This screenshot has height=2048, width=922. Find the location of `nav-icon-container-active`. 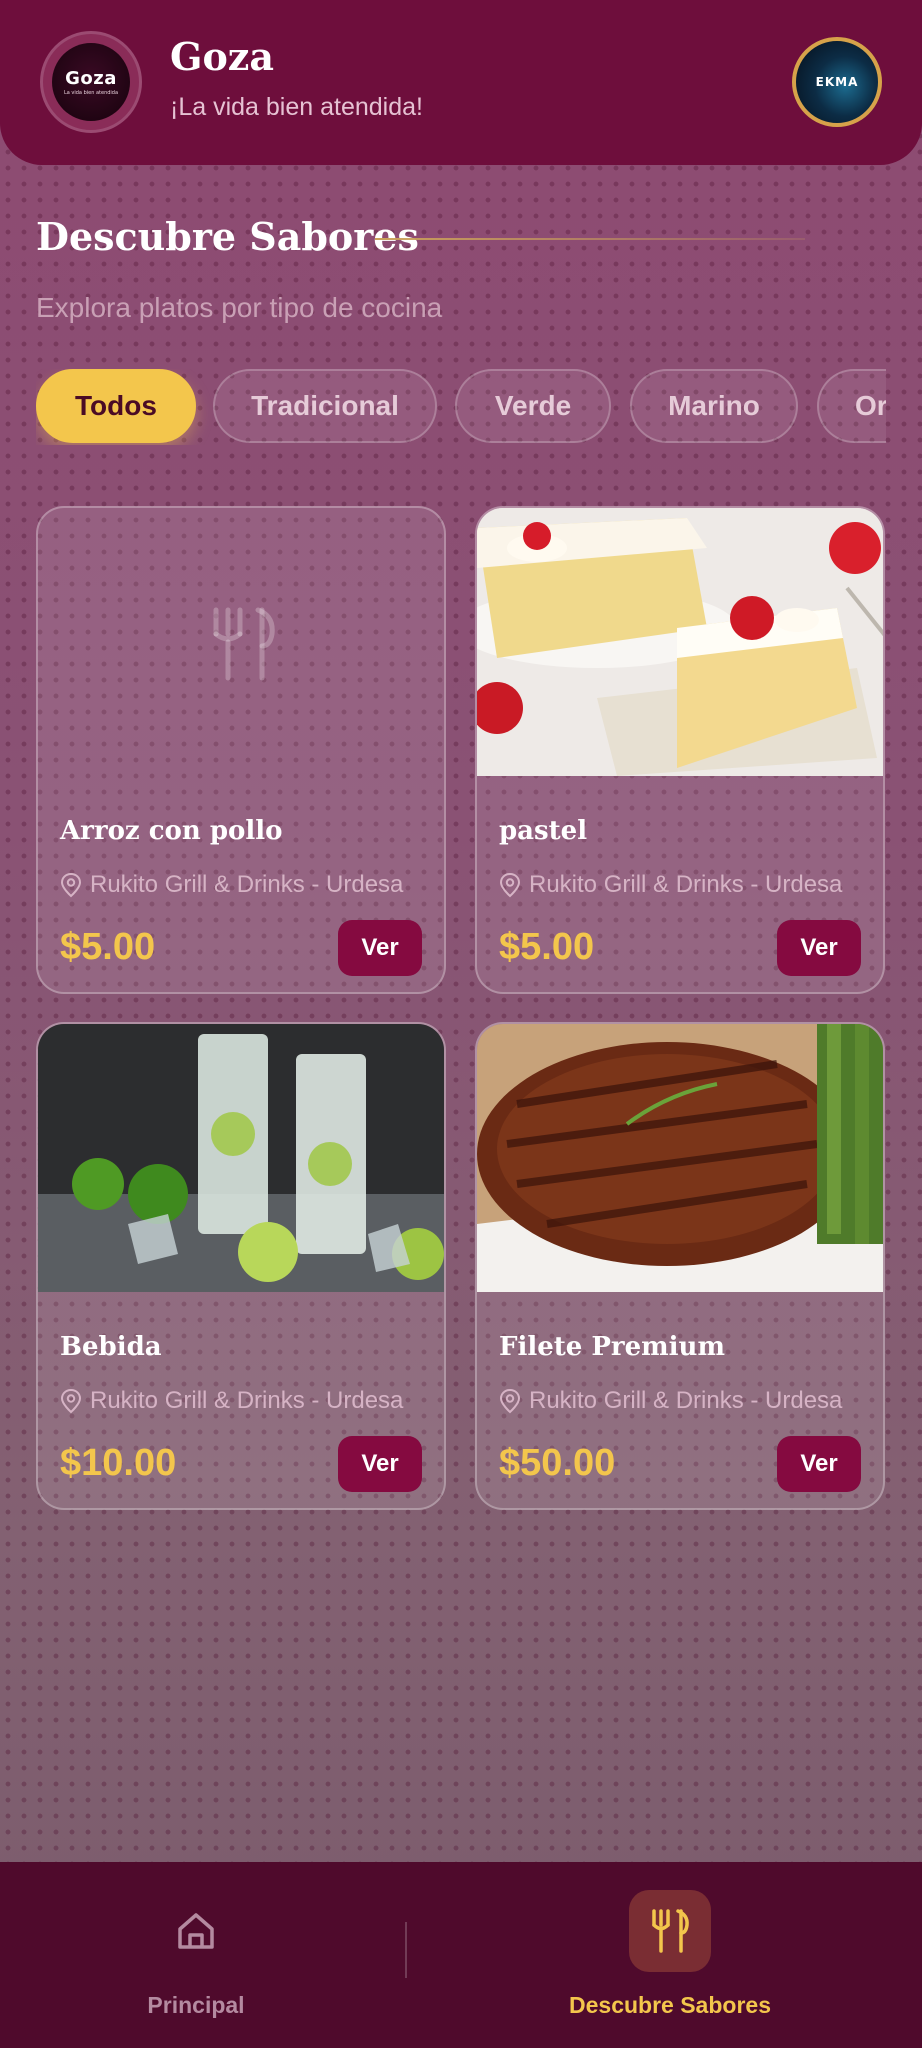

nav-icon-container-active is located at coordinates (670, 1931).